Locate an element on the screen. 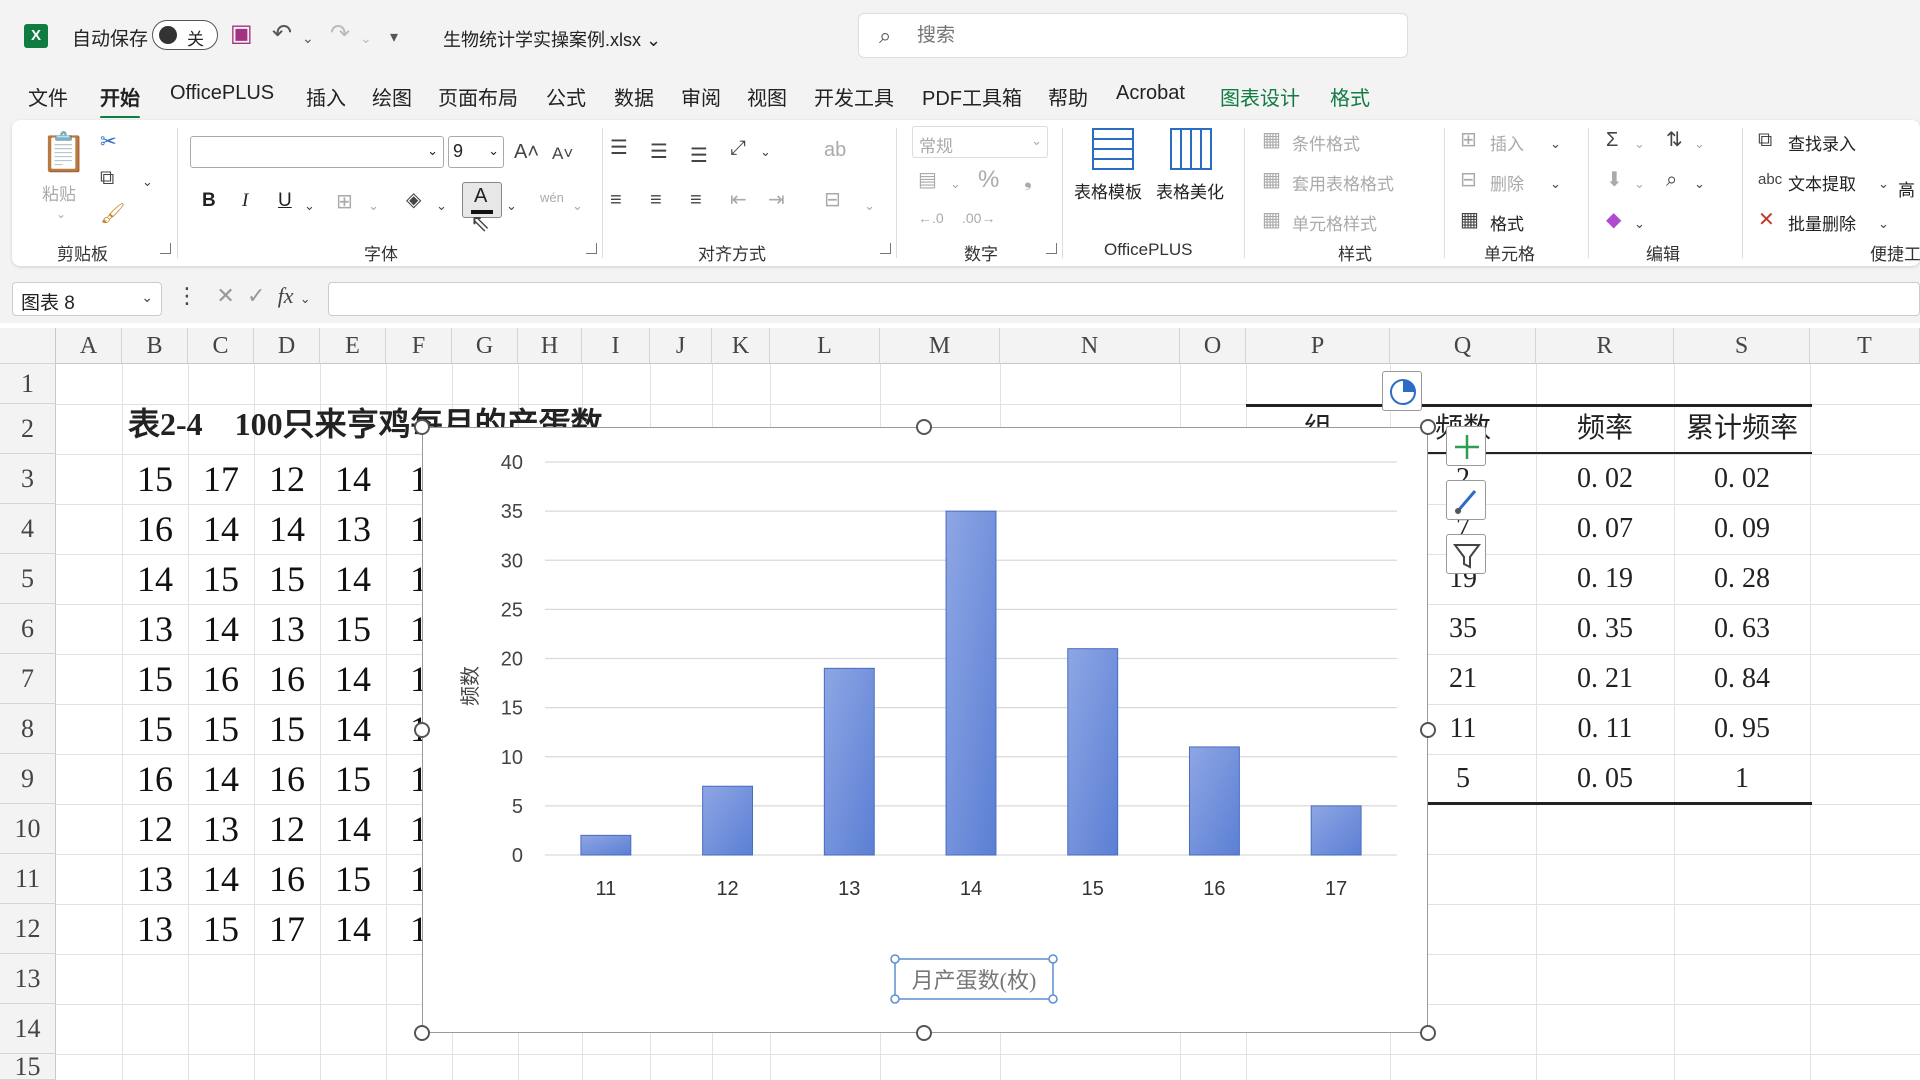  font-name-box: ⌄ is located at coordinates (317, 152).